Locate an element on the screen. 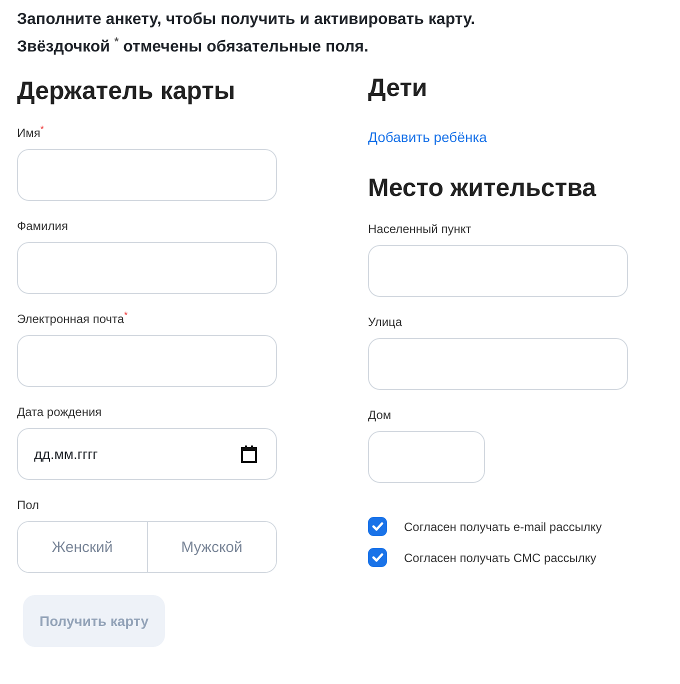 The height and width of the screenshot is (684, 680). field-label: Улица is located at coordinates (386, 322).